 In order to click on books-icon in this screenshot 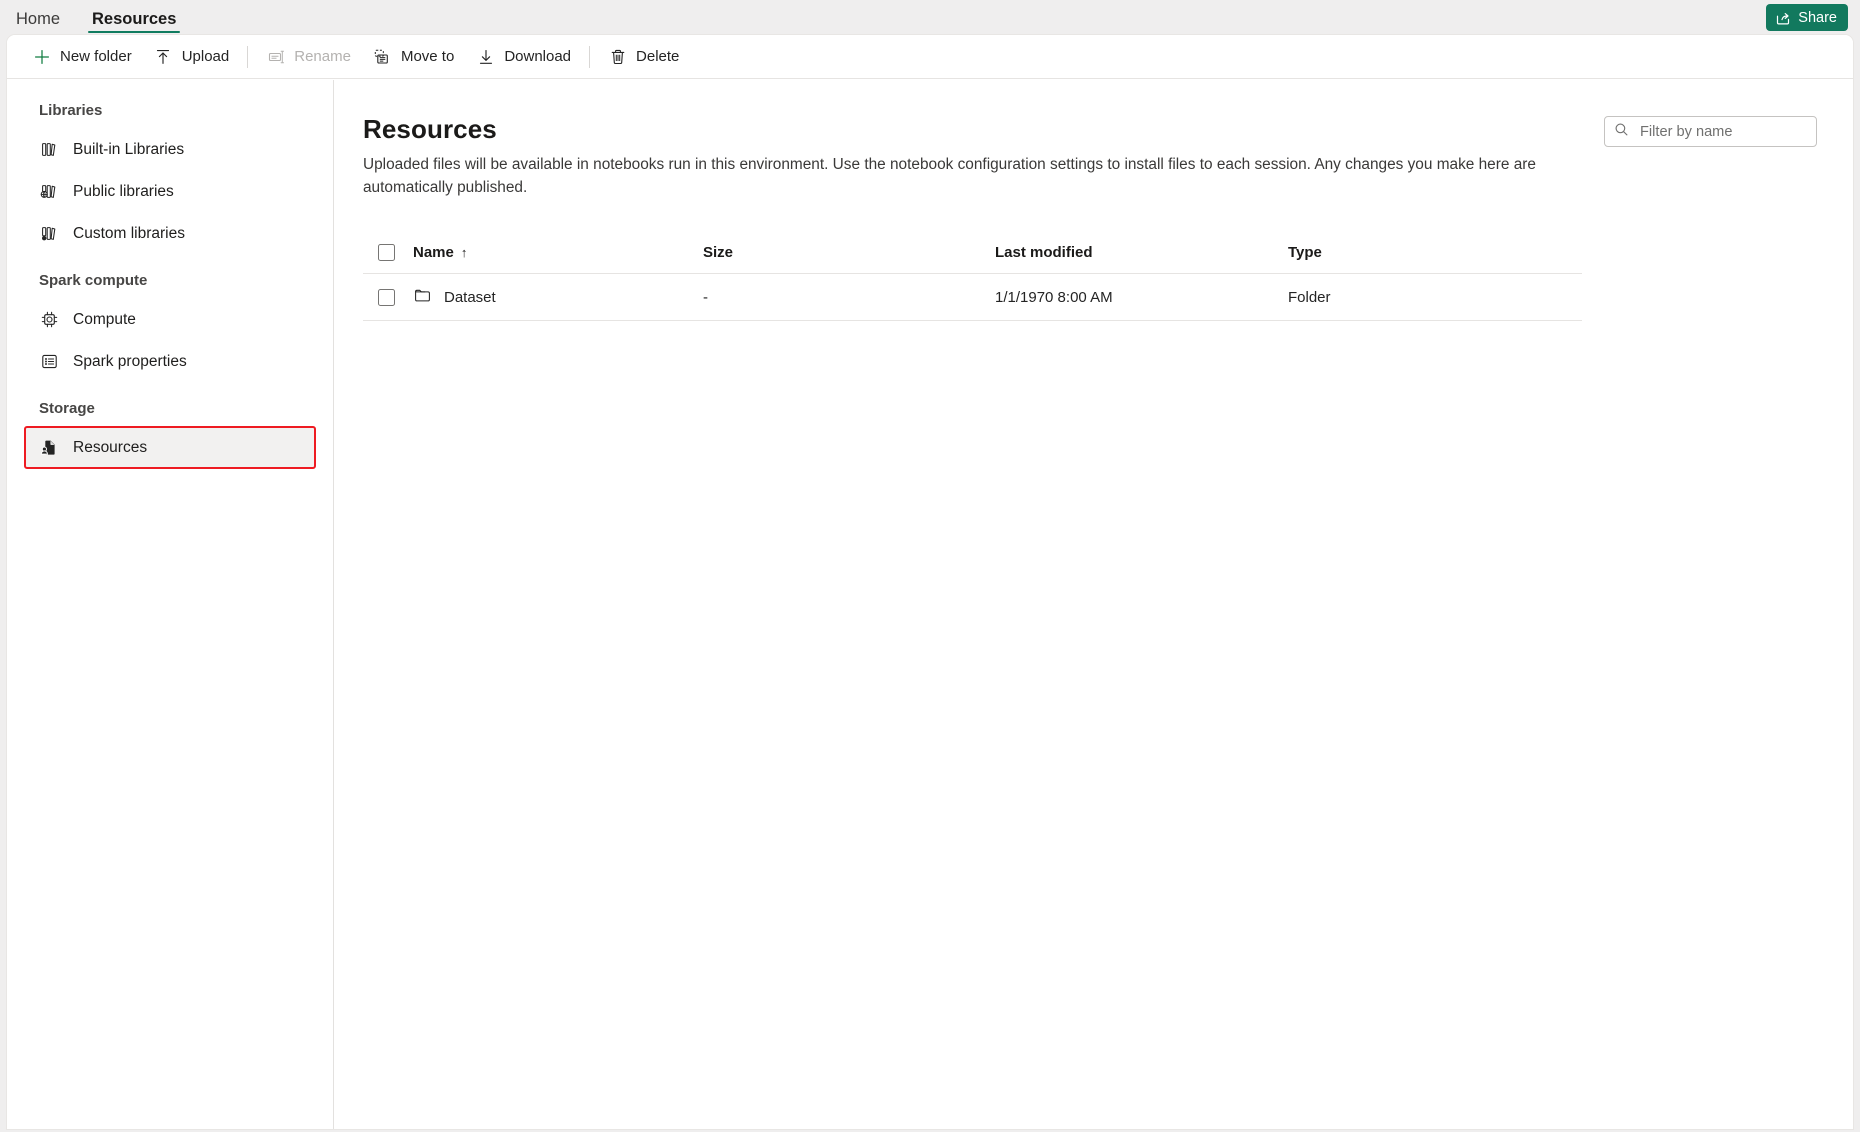, I will do `click(49, 150)`.